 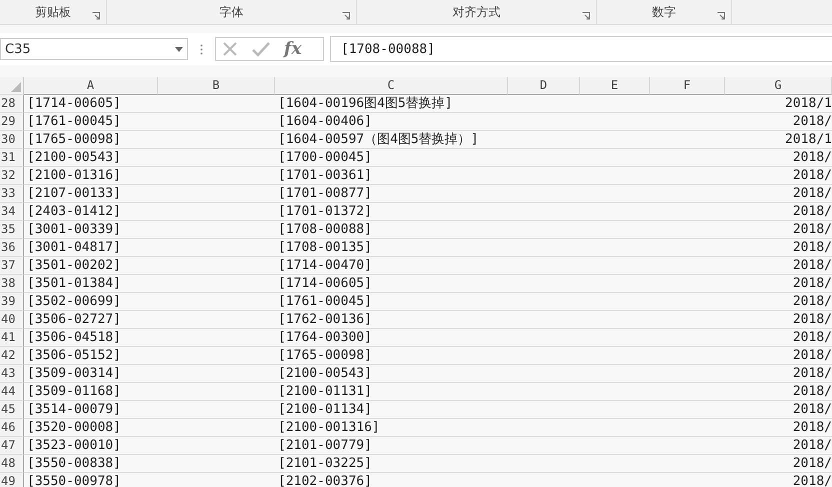 What do you see at coordinates (12, 392) in the screenshot?
I see `row-number: 44` at bounding box center [12, 392].